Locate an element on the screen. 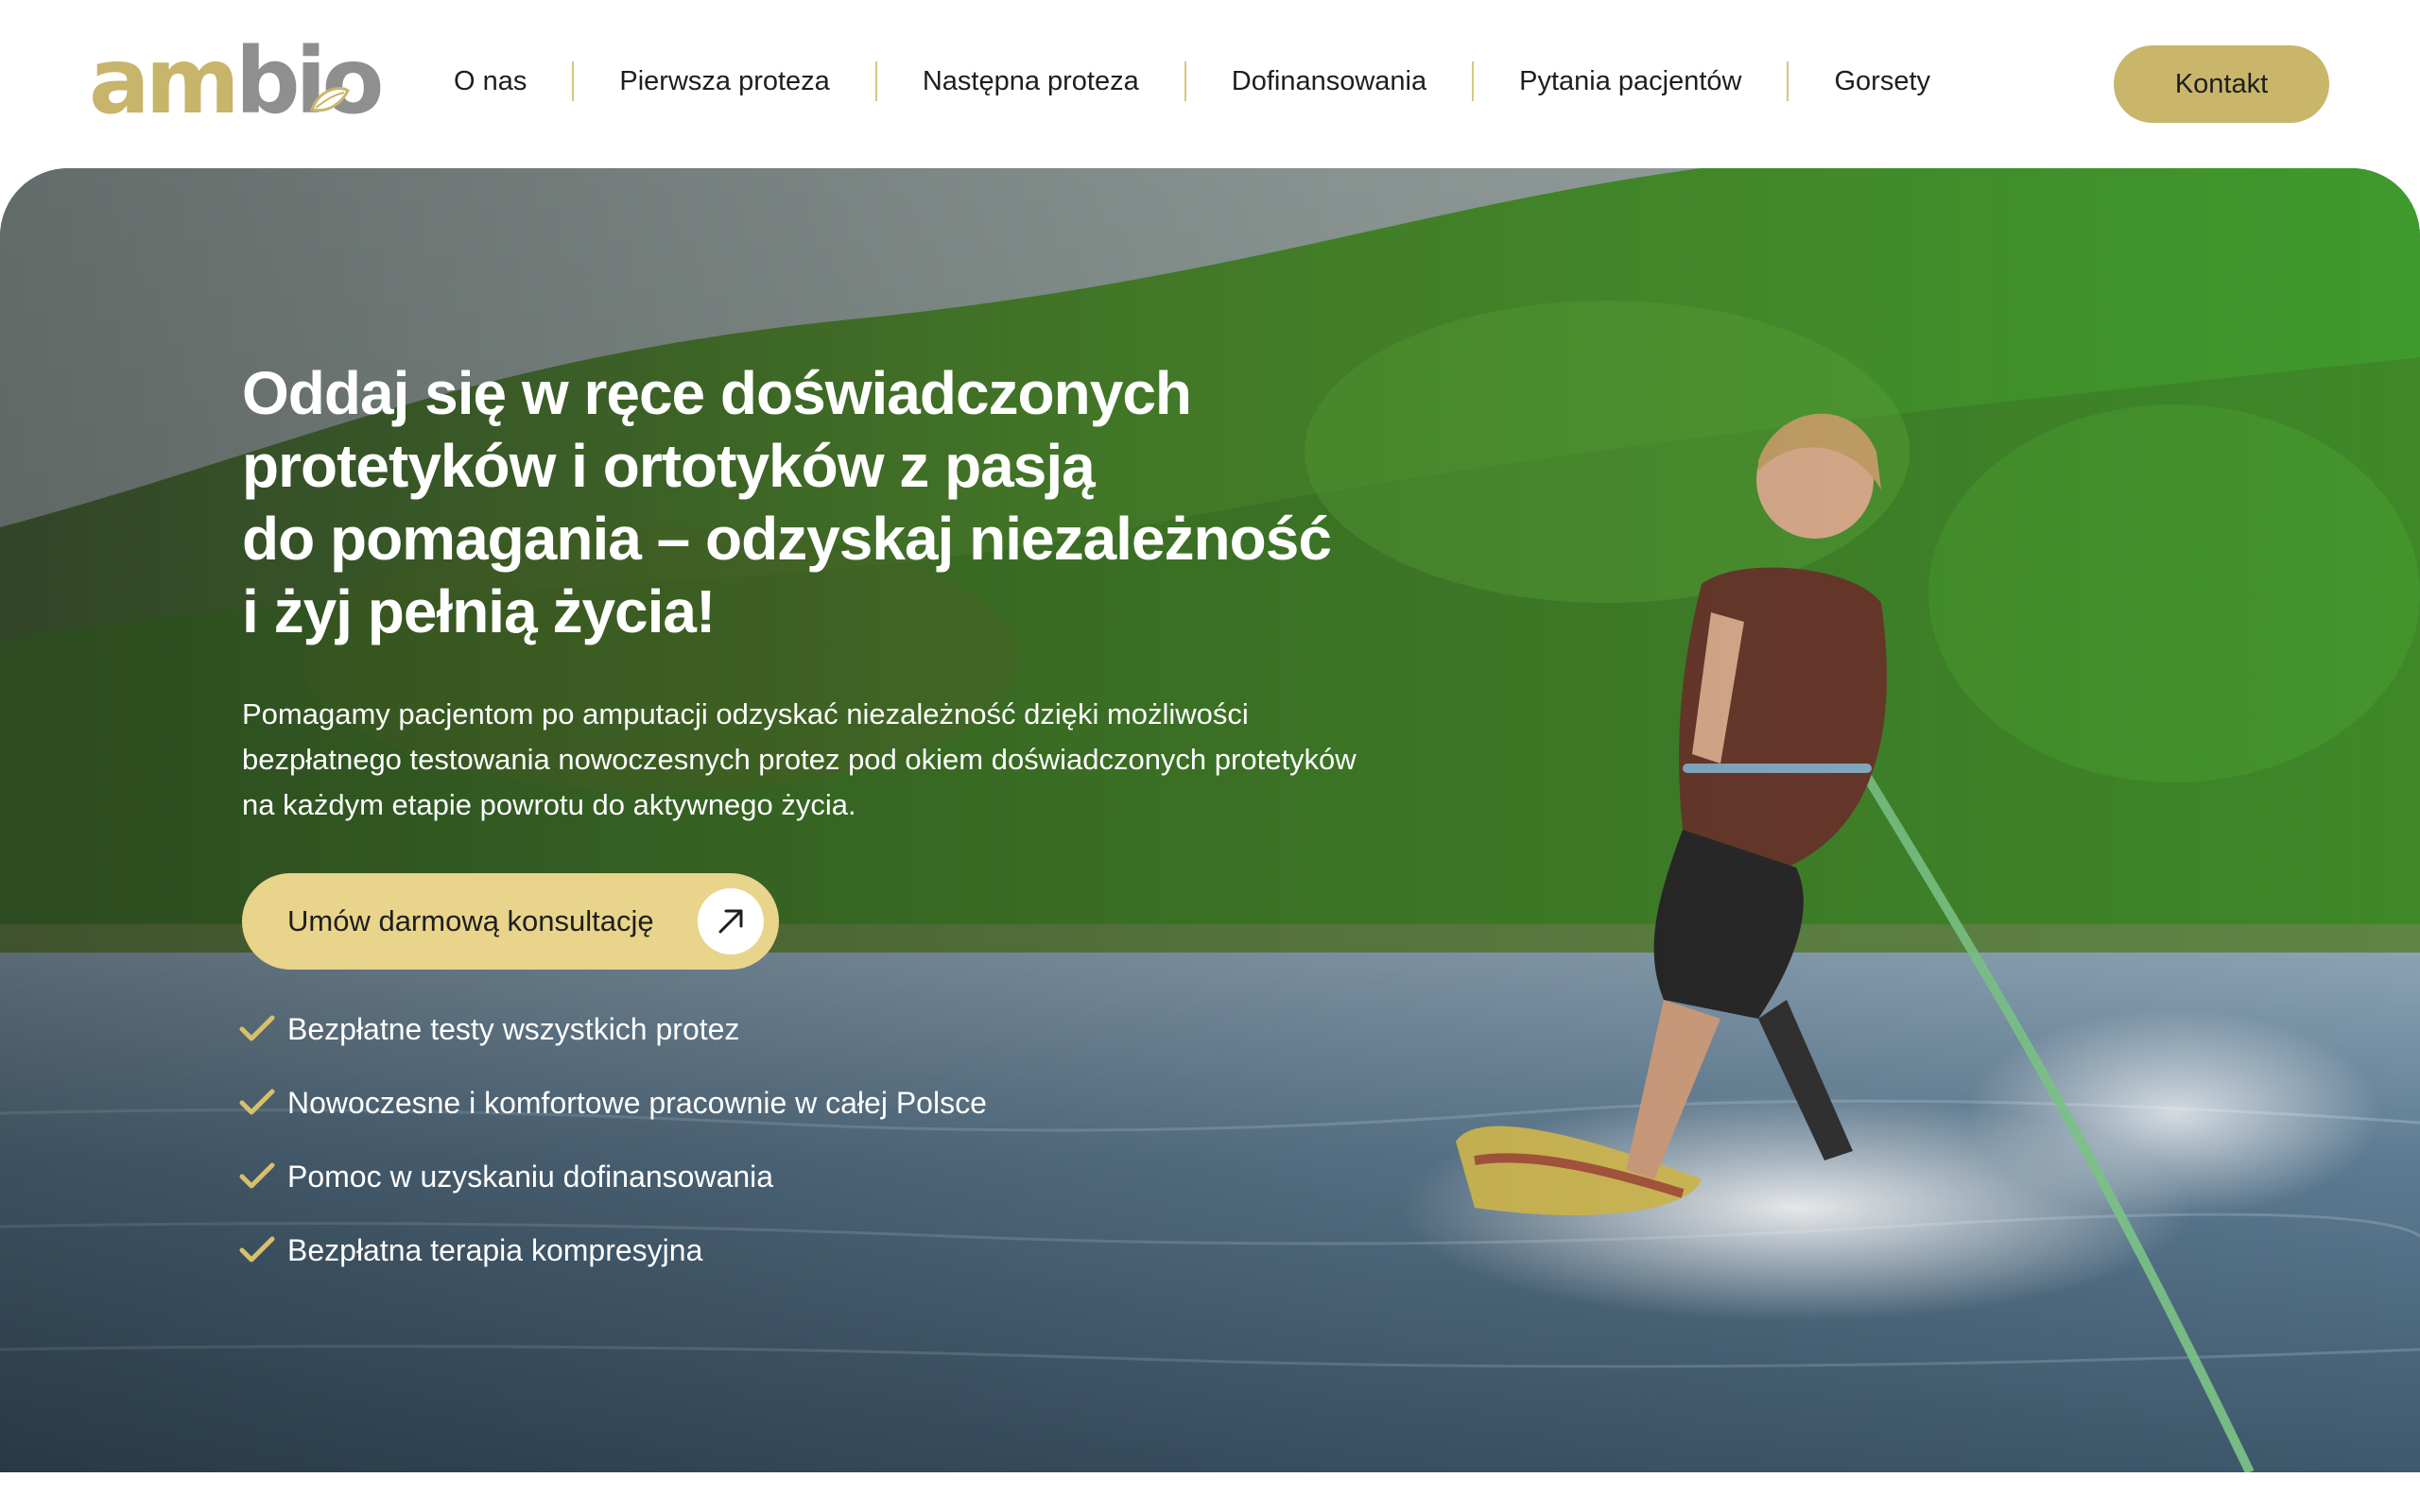 Image resolution: width=2420 pixels, height=1512 pixels. feature-item: Bezpłatna terapia kompresyjna is located at coordinates (612, 1250).